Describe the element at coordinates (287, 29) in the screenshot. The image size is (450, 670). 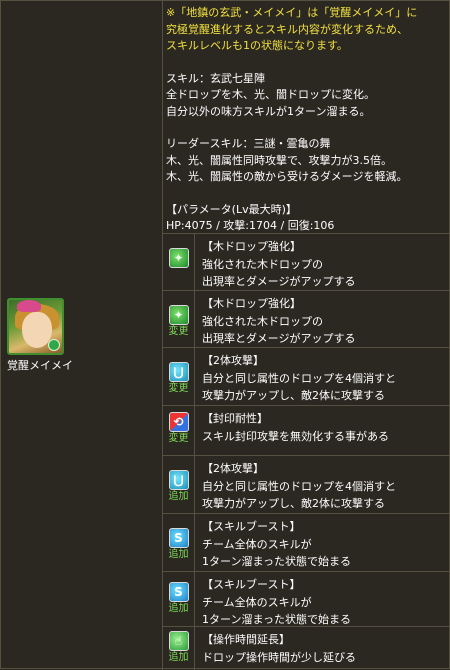
I see `note-line: 究極覚醒進化するとスキル内容が変化するため、` at that location.